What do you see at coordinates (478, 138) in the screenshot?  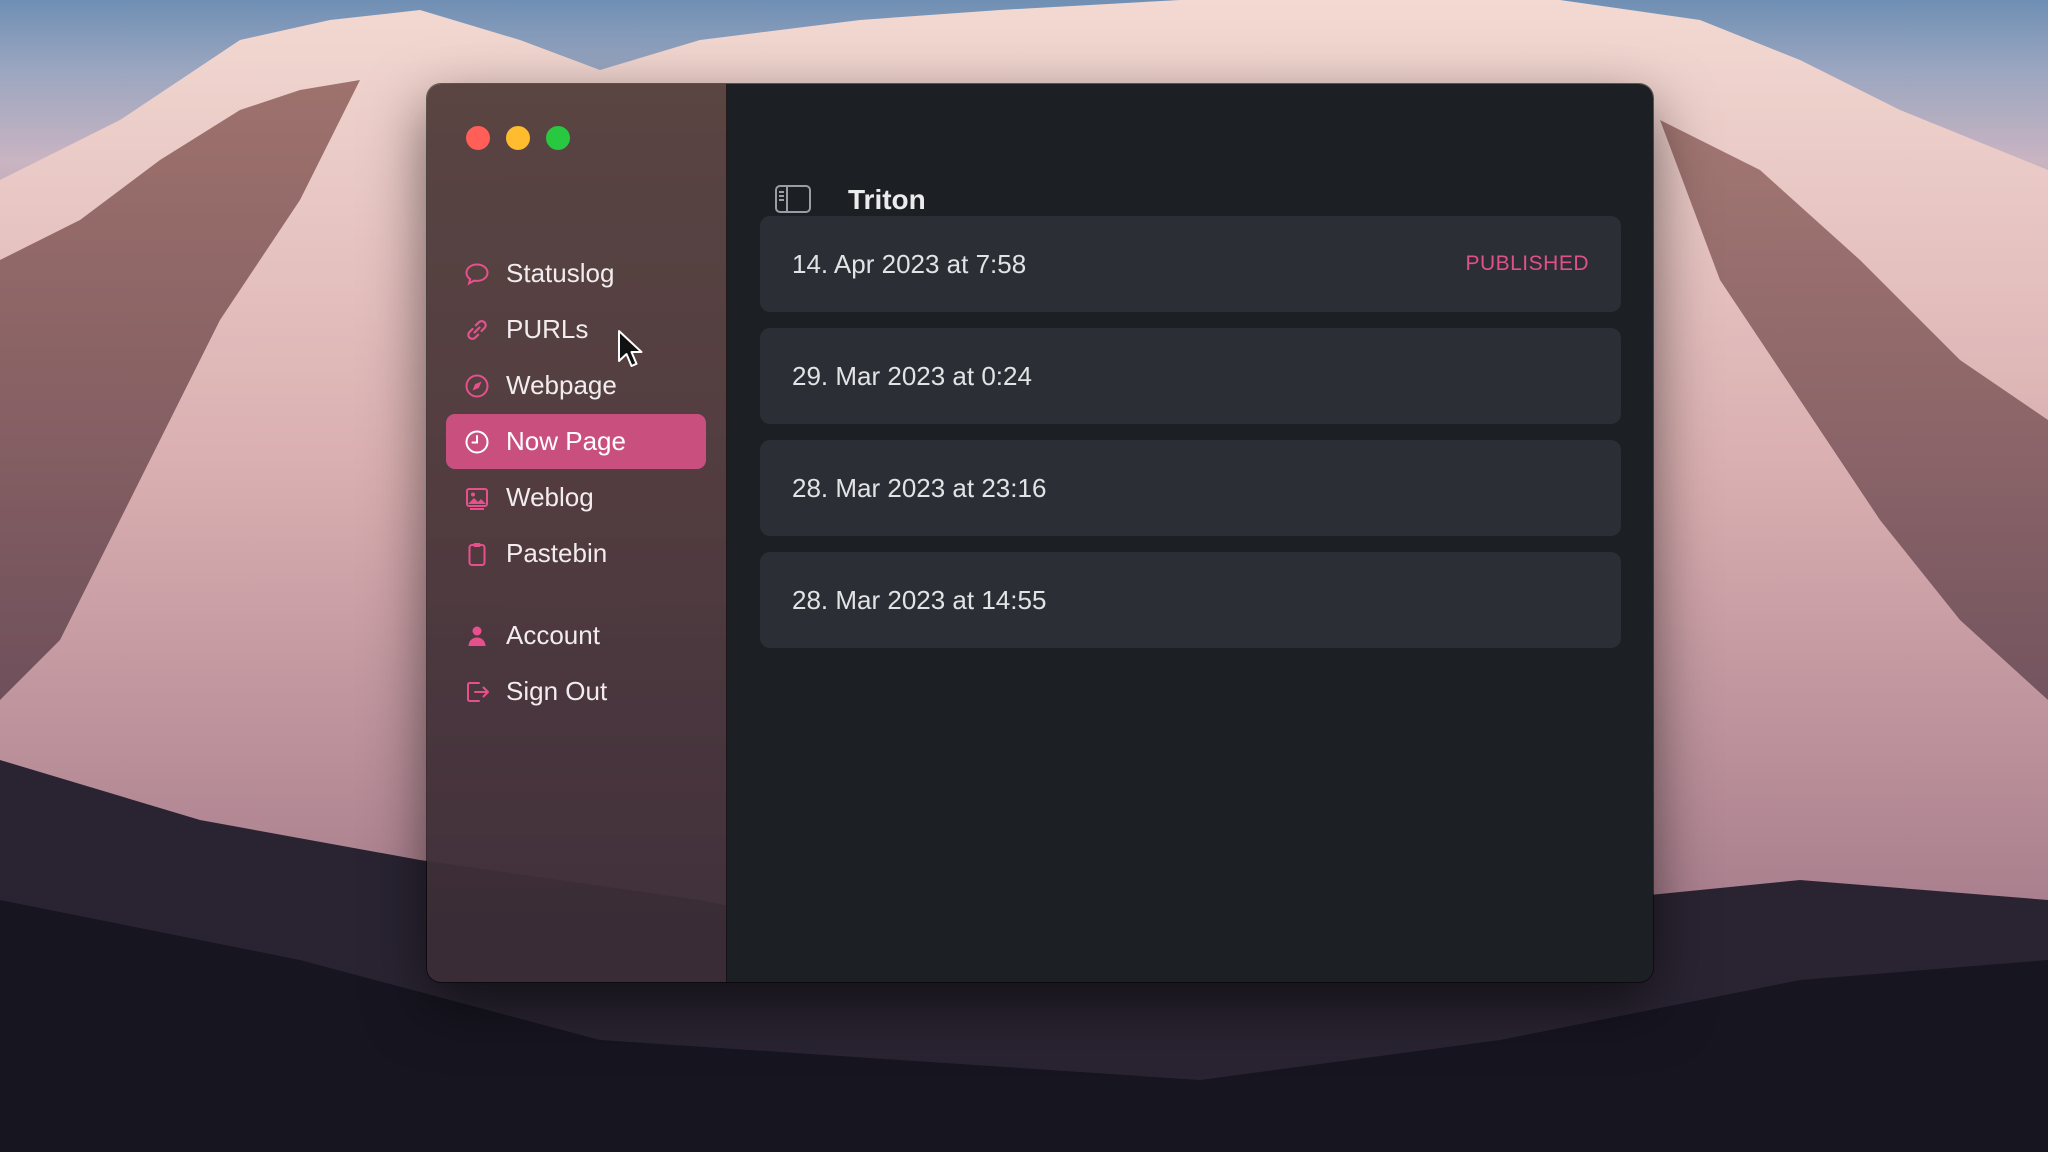 I see `close-window-button` at bounding box center [478, 138].